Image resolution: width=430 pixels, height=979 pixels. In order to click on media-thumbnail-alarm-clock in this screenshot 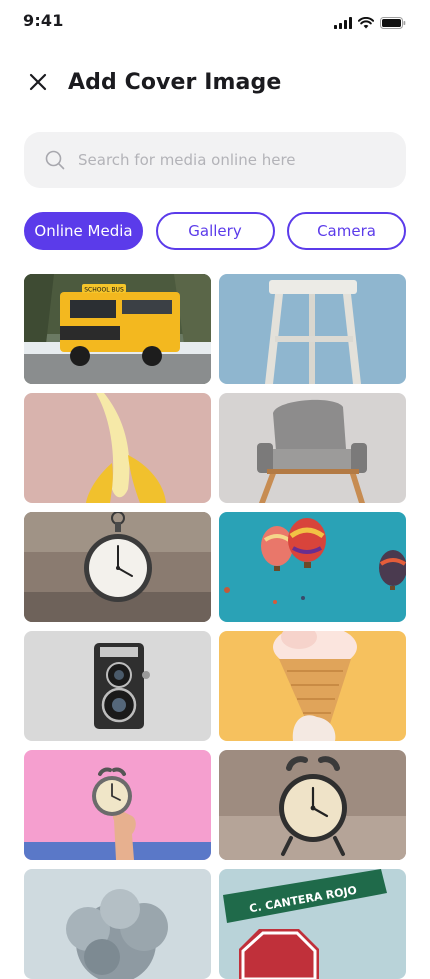, I will do `click(312, 805)`.